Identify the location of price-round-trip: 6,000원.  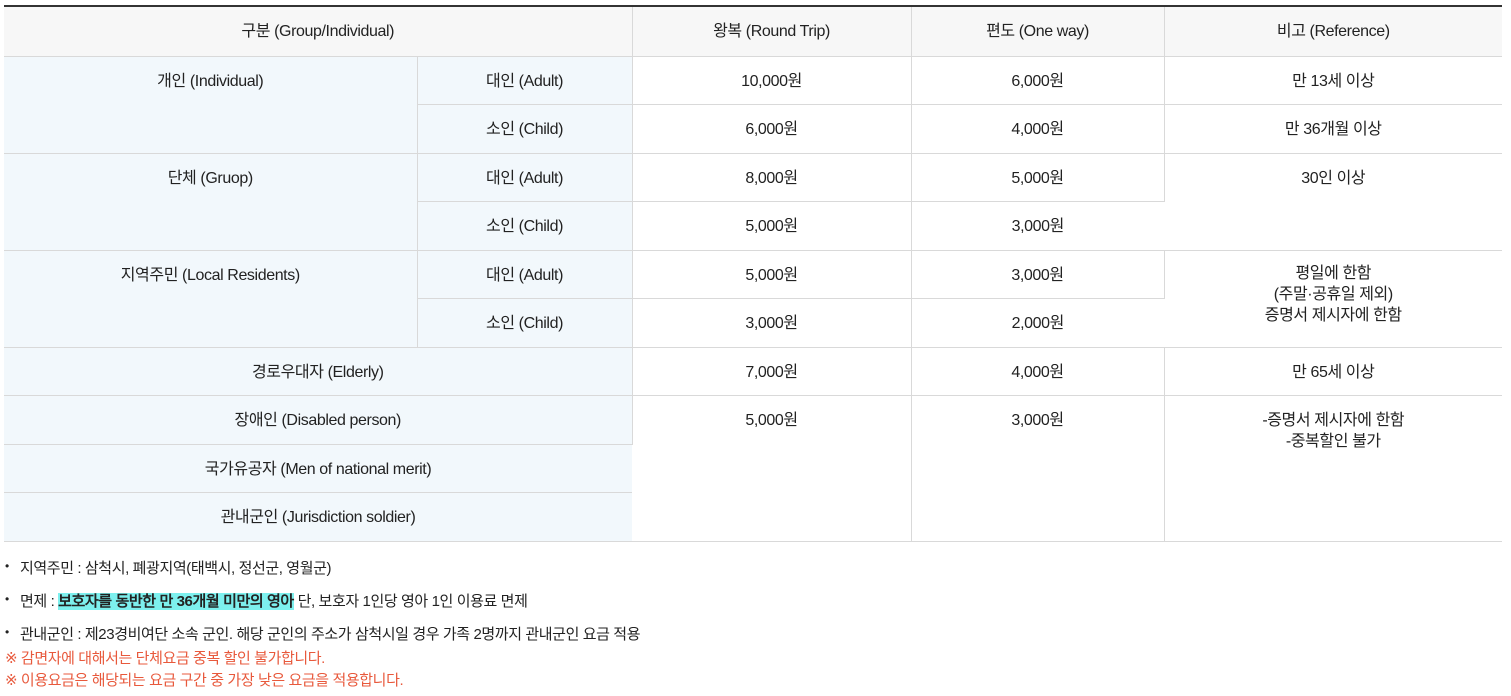
(772, 129).